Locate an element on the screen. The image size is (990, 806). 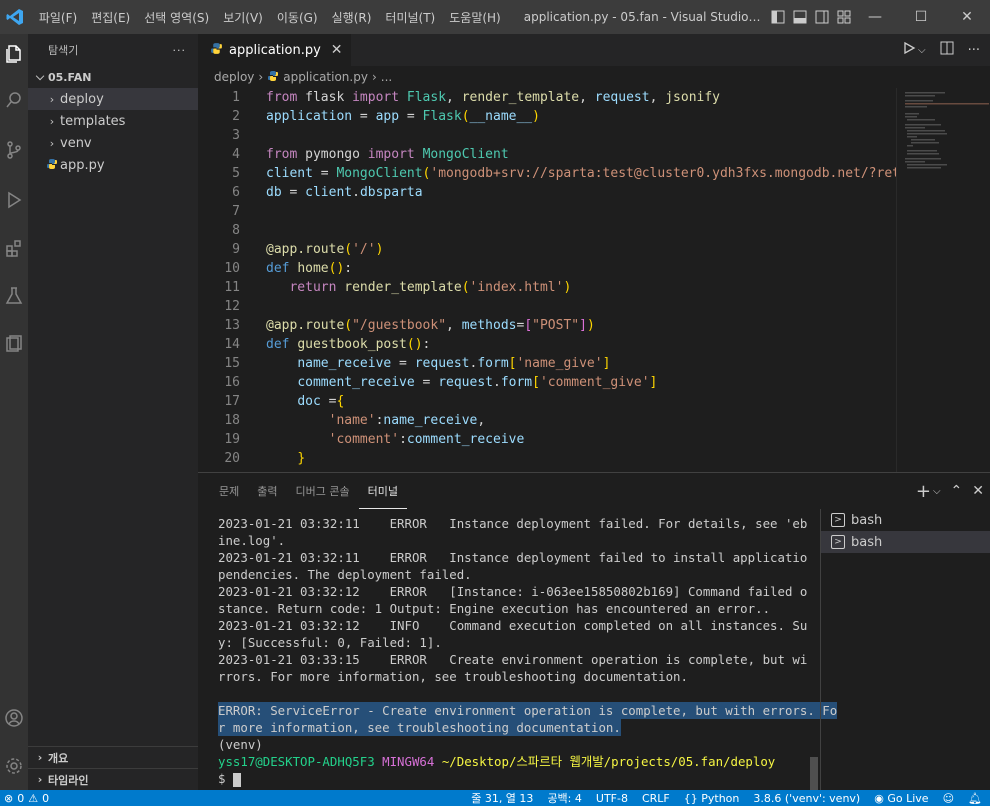
error-count: 0 is located at coordinates (20, 798).